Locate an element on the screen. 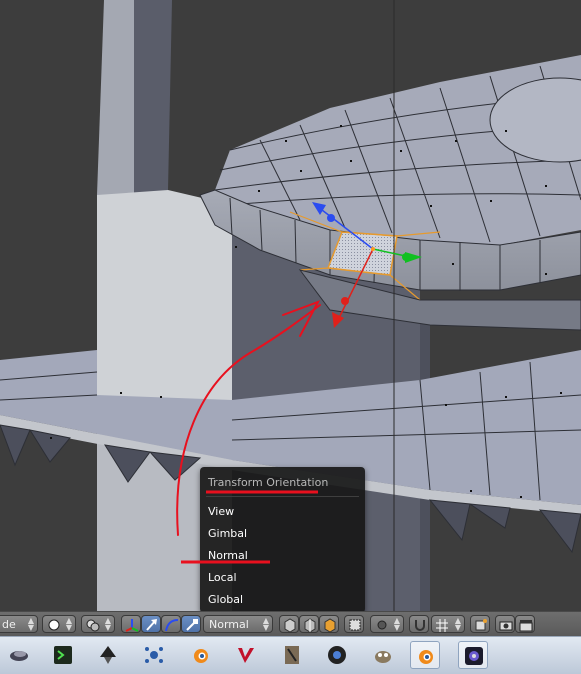 The image size is (581, 674). taskbar-app-active is located at coordinates (473, 655).